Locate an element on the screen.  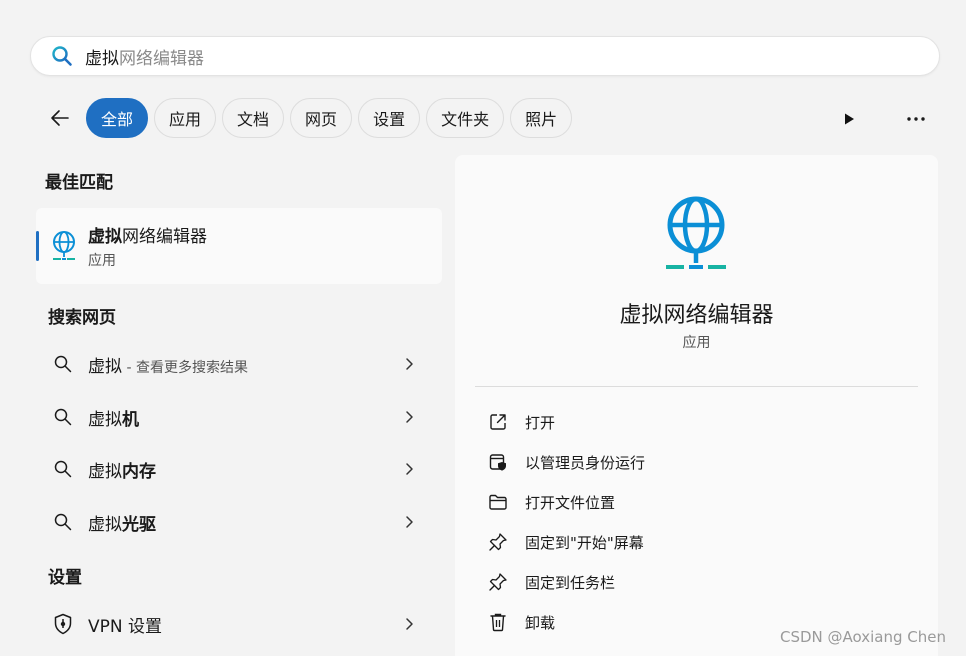
tab-documents: 文档 is located at coordinates (253, 118).